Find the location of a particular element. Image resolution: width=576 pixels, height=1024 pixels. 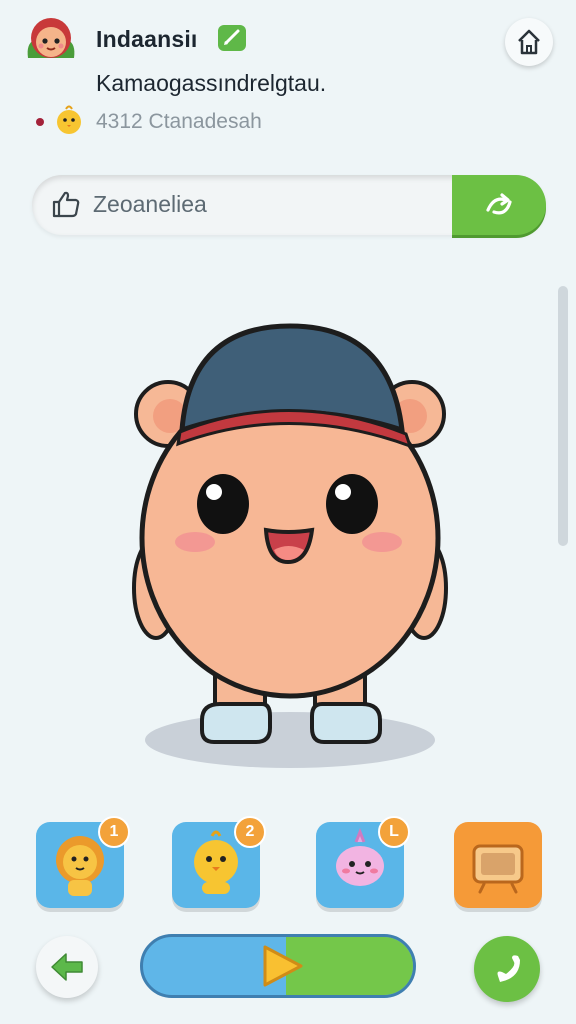

arrow-left-icon is located at coordinates (67, 967).